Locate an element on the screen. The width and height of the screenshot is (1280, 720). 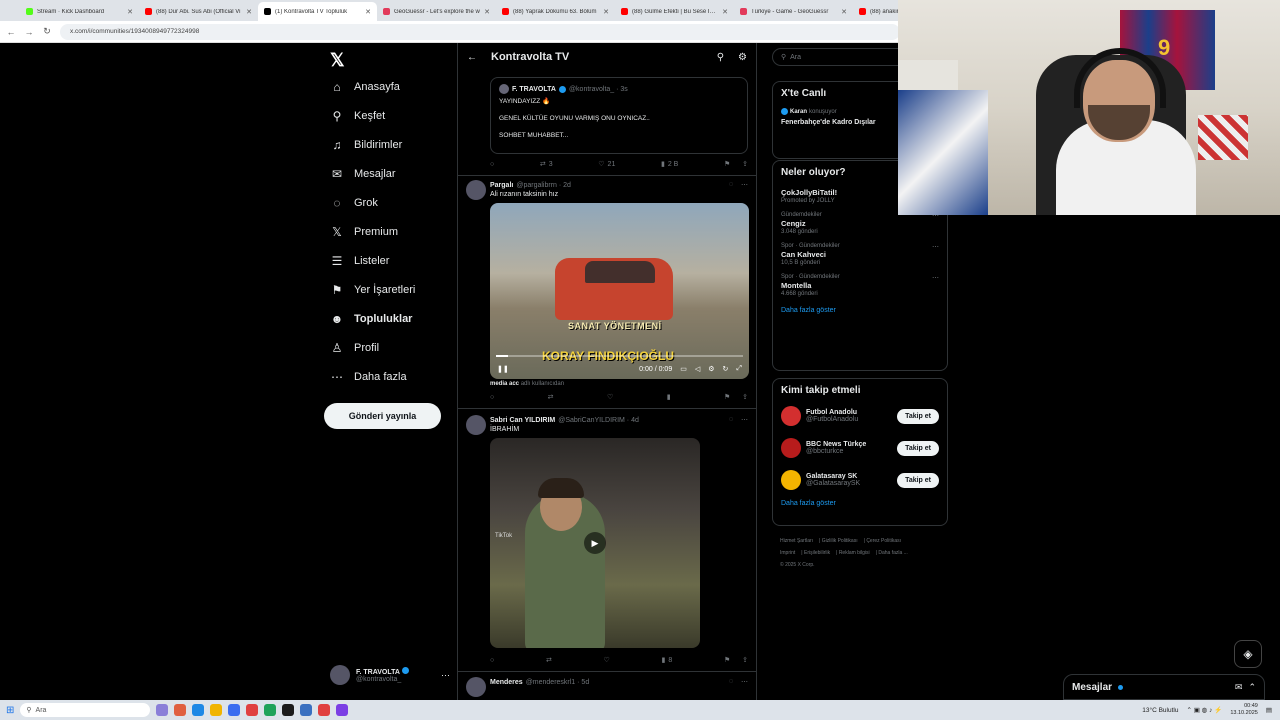
browser-tab: (88) Dur Abi. Sus Abi (Official Vi ✕ is located at coordinates (198, 11).